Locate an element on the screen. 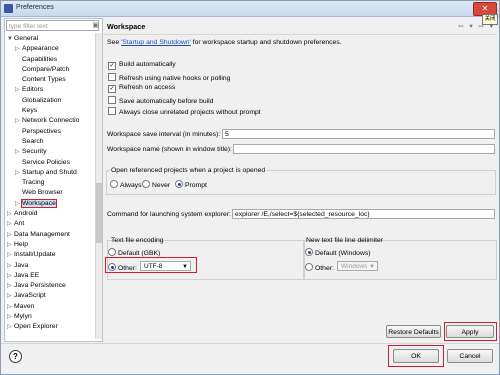  tree-item-javascript: ▷ JavaScript is located at coordinates (50, 296).